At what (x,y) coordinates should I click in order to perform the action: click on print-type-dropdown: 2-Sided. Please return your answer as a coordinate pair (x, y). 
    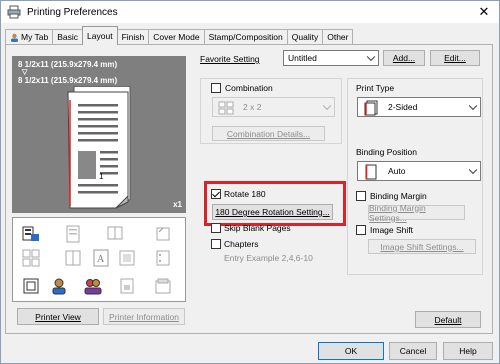
    Looking at the image, I should click on (419, 107).